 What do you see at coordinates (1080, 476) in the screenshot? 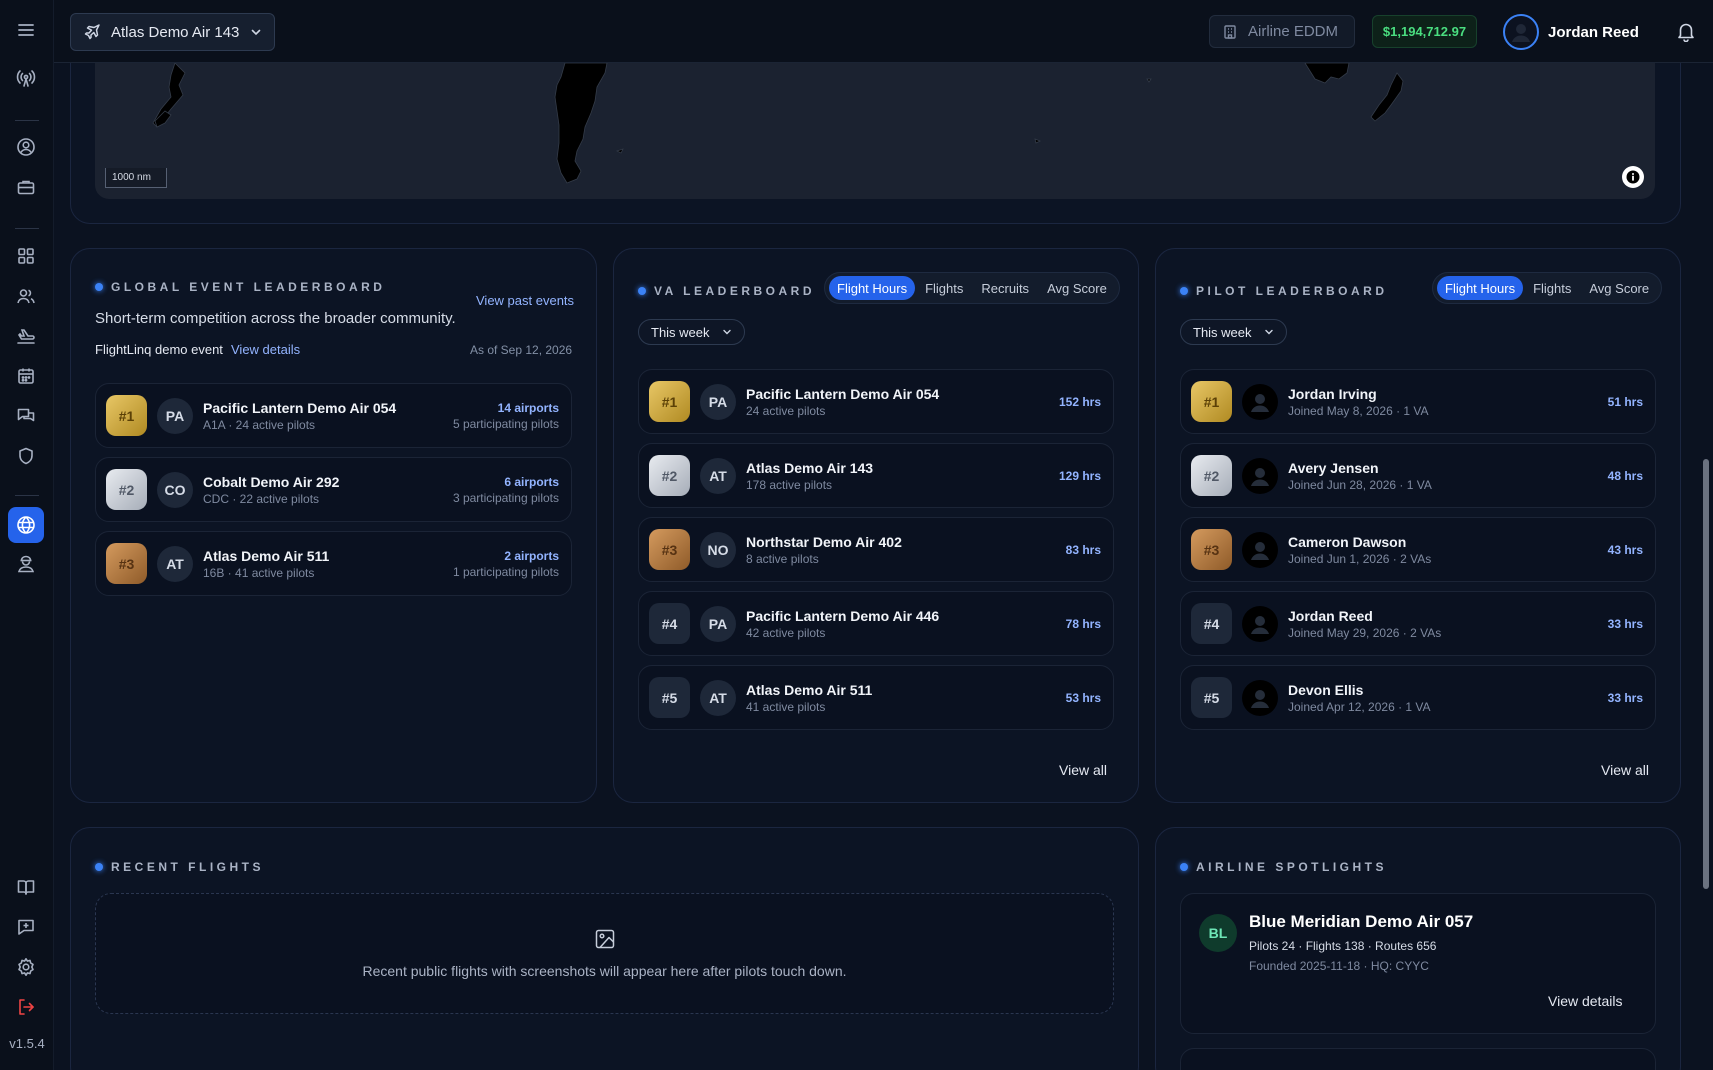
I see `row-metrics: 129 hrs` at bounding box center [1080, 476].